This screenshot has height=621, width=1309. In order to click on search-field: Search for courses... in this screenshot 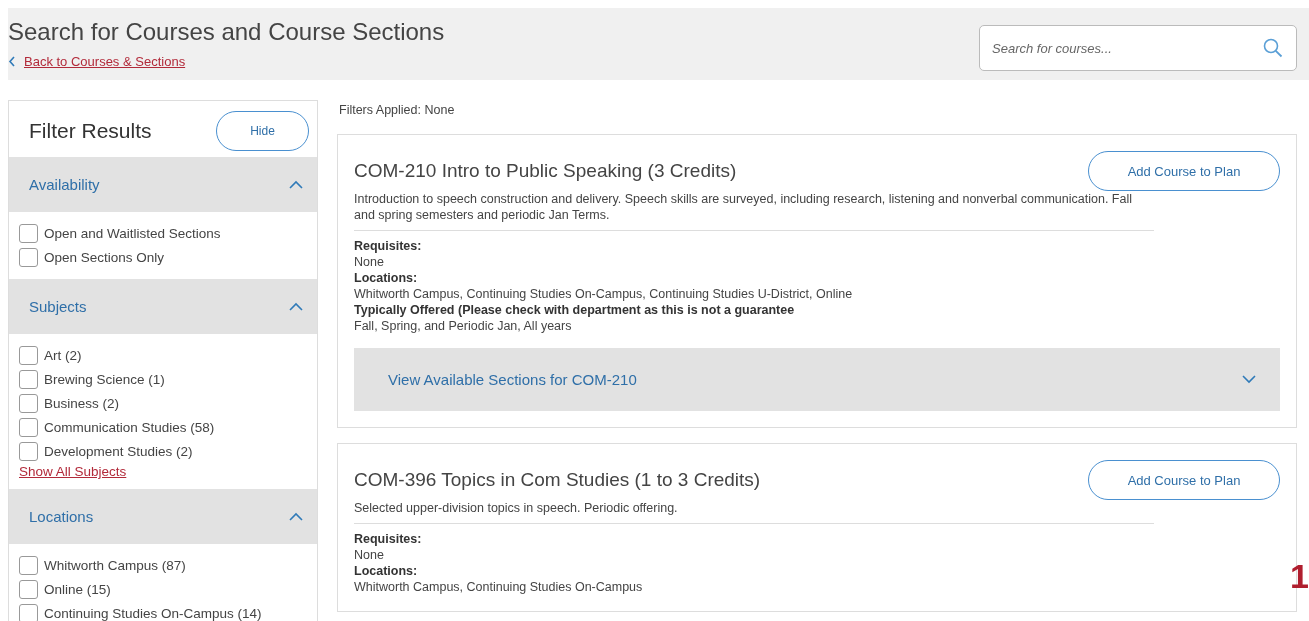, I will do `click(1138, 48)`.